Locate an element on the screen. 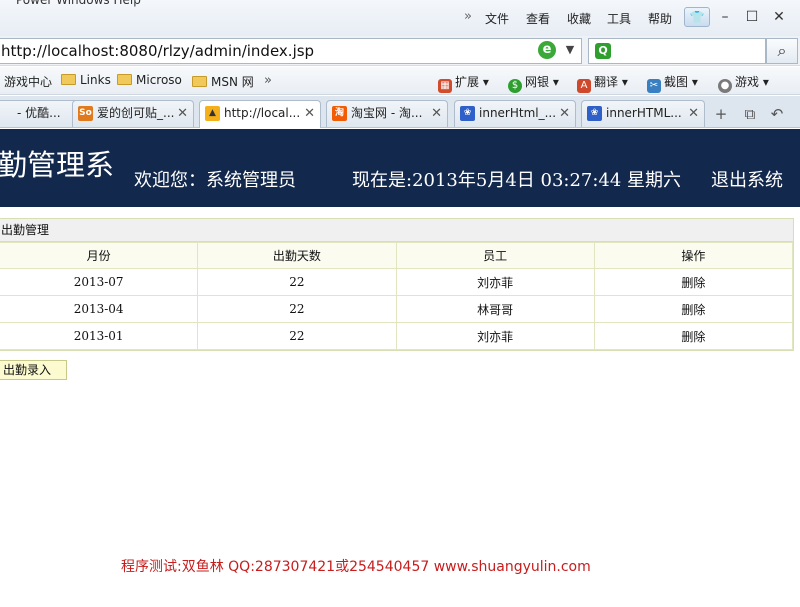 This screenshot has height=607, width=800. menu-file: 文件 is located at coordinates (497, 18).